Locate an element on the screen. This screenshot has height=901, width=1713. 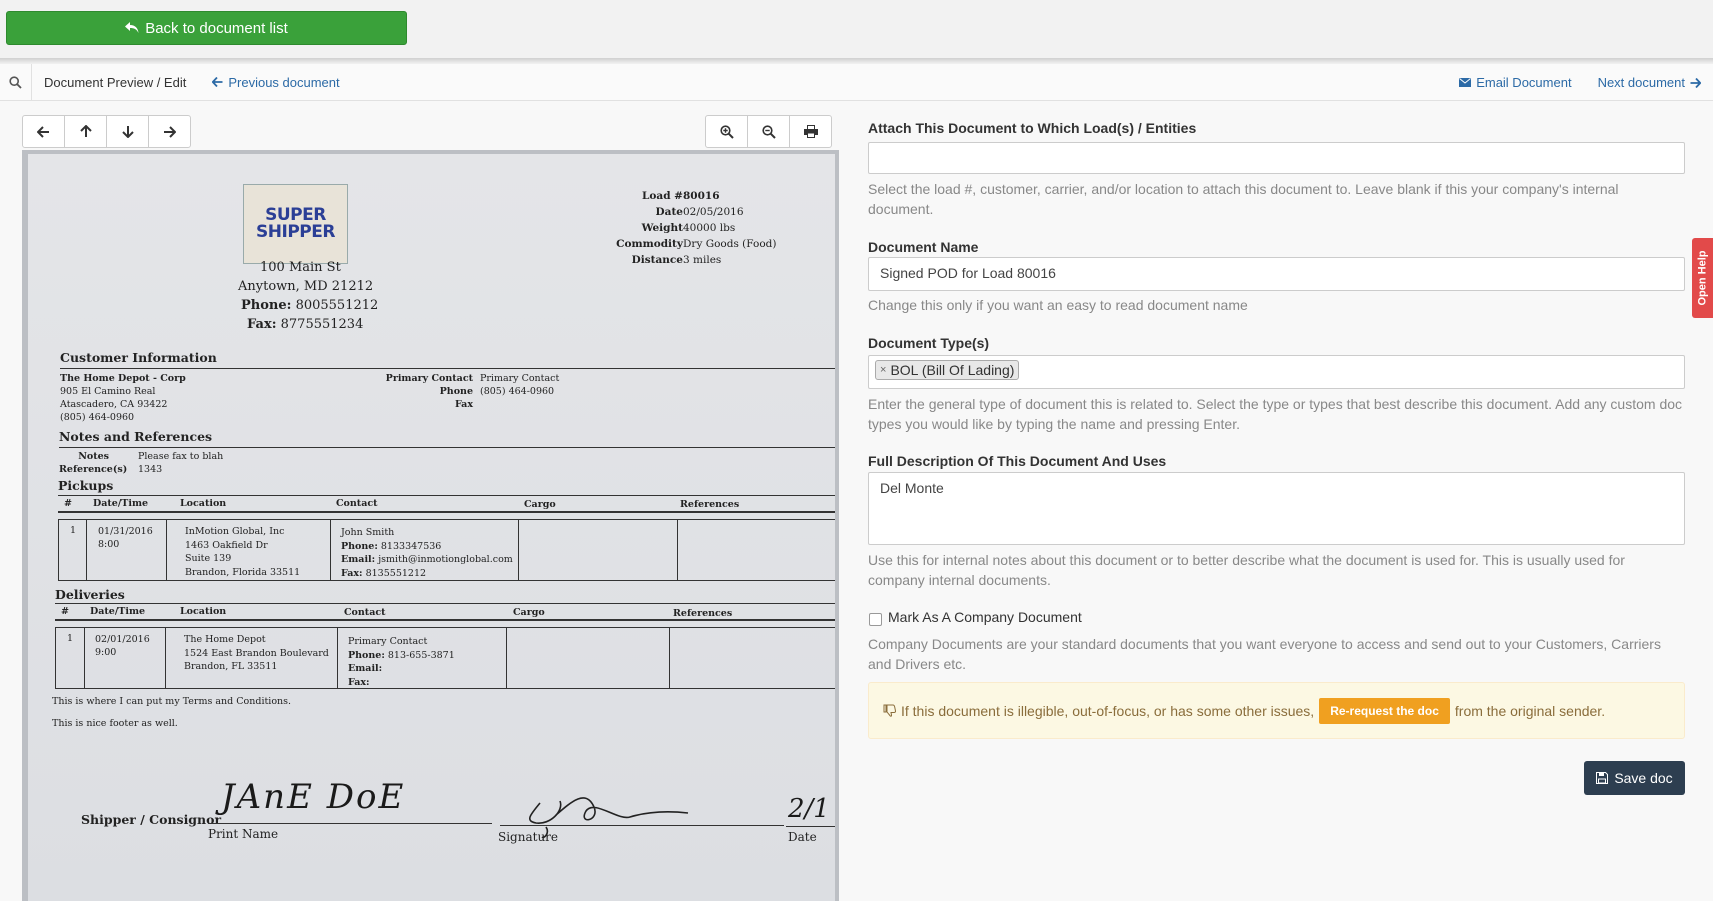
alert-text-after: from the original sender. is located at coordinates (1530, 710).